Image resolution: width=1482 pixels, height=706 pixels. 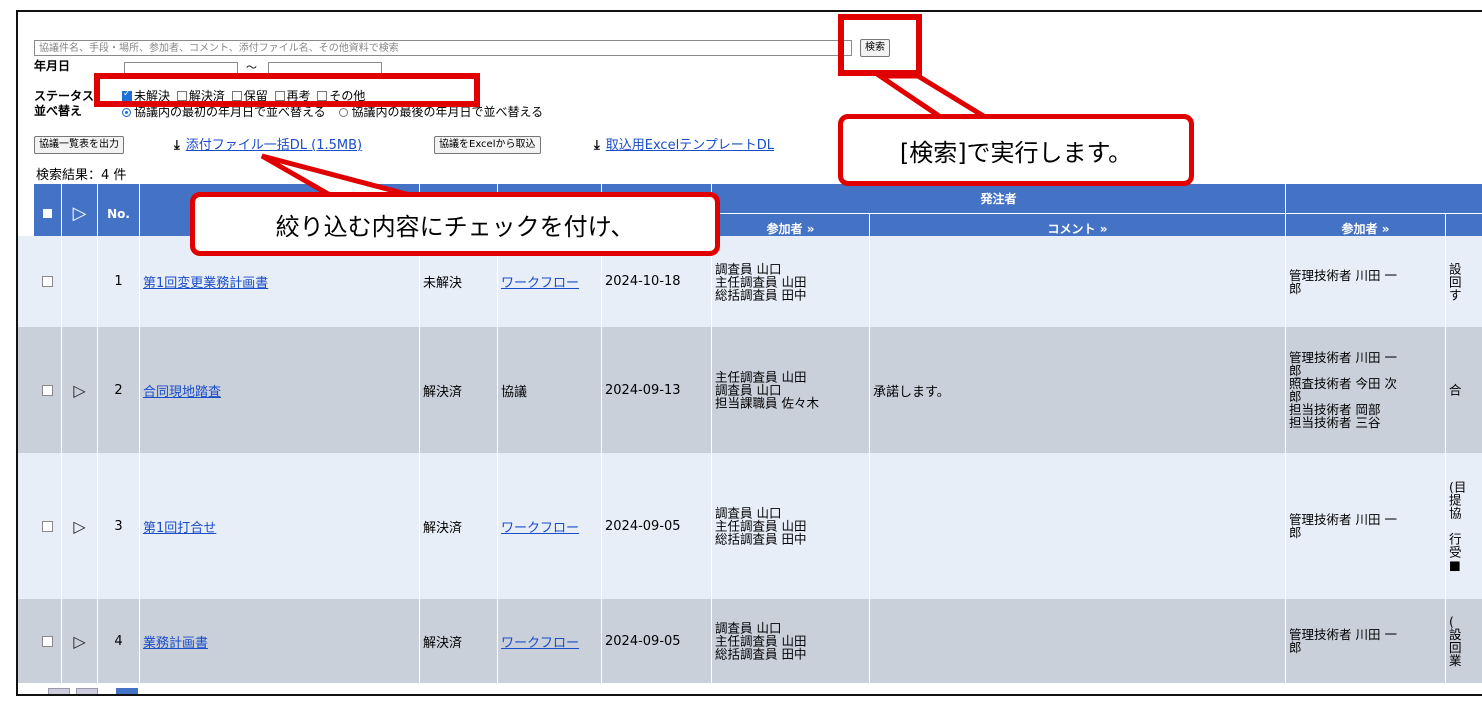 What do you see at coordinates (629, 135) in the screenshot?
I see `callout-pointers` at bounding box center [629, 135].